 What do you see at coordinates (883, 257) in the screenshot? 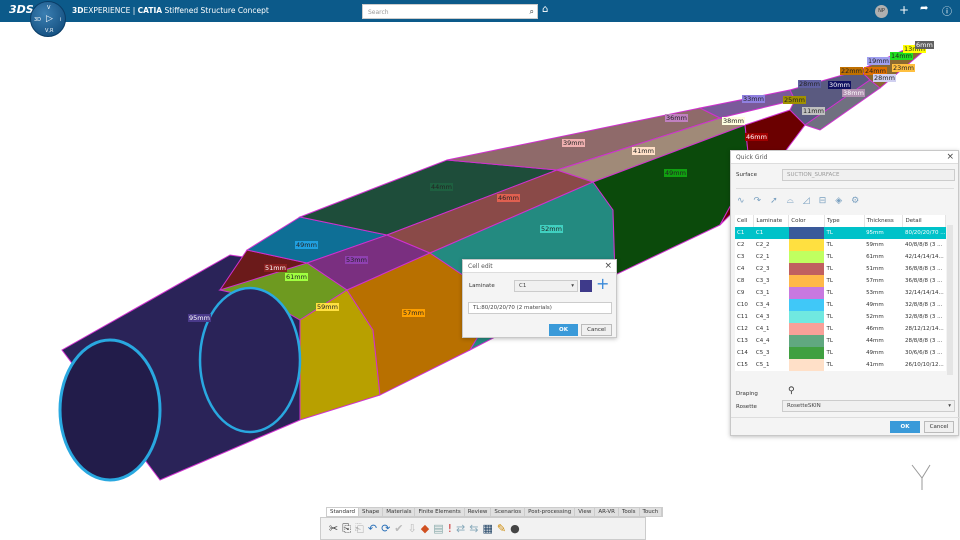
I see `cell-thickness: 61mm` at bounding box center [883, 257].